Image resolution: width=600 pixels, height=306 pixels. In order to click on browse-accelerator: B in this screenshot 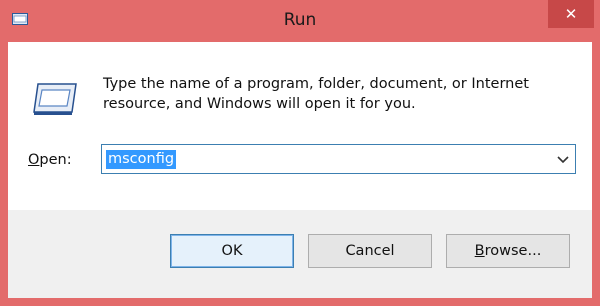, I will do `click(479, 251)`.